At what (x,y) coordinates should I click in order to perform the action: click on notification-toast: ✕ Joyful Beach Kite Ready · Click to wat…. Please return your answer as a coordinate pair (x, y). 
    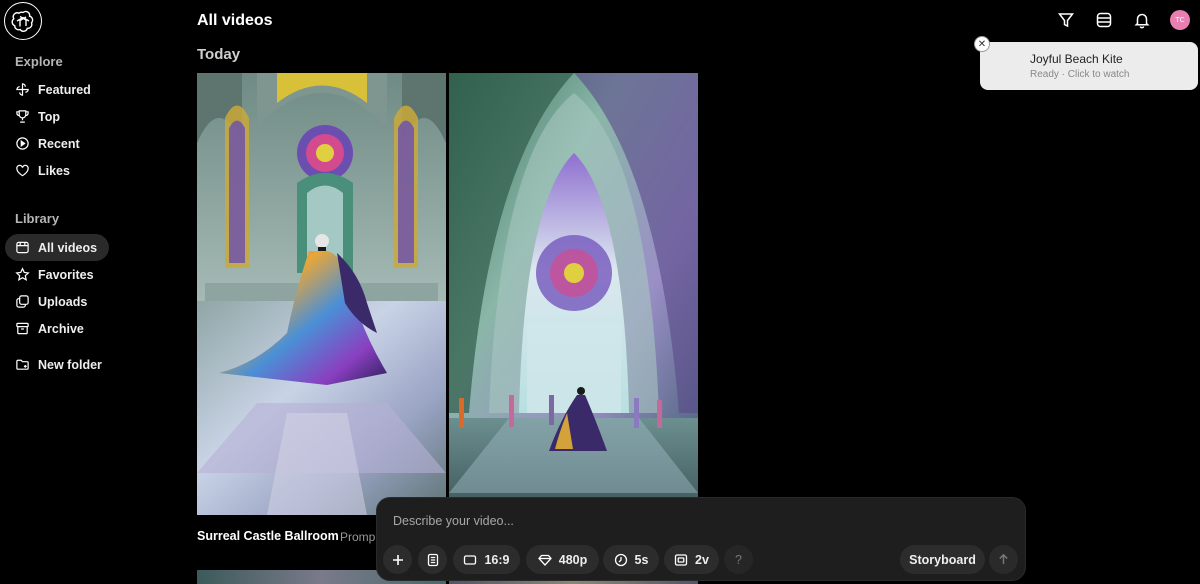
    Looking at the image, I should click on (1086, 63).